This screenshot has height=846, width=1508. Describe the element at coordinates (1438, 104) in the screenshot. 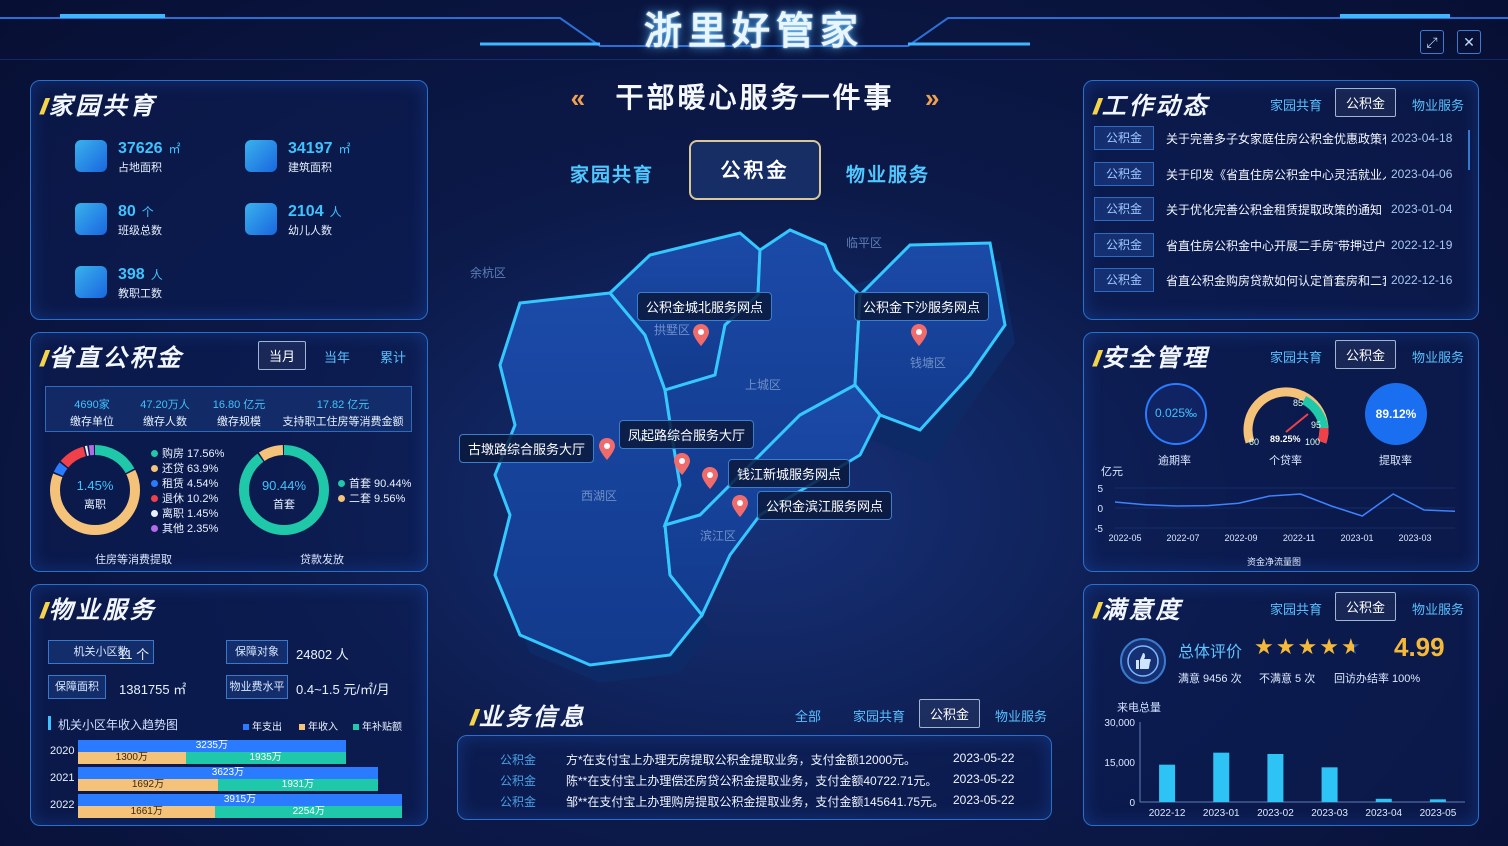

I see `work-tab-property: 物业服务` at that location.